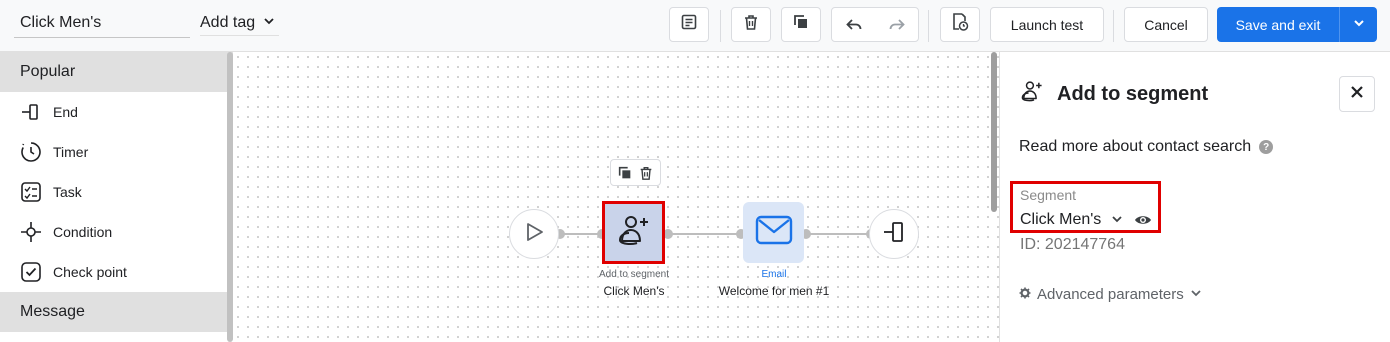 The width and height of the screenshot is (1390, 342). I want to click on save-options-button, so click(1358, 24).